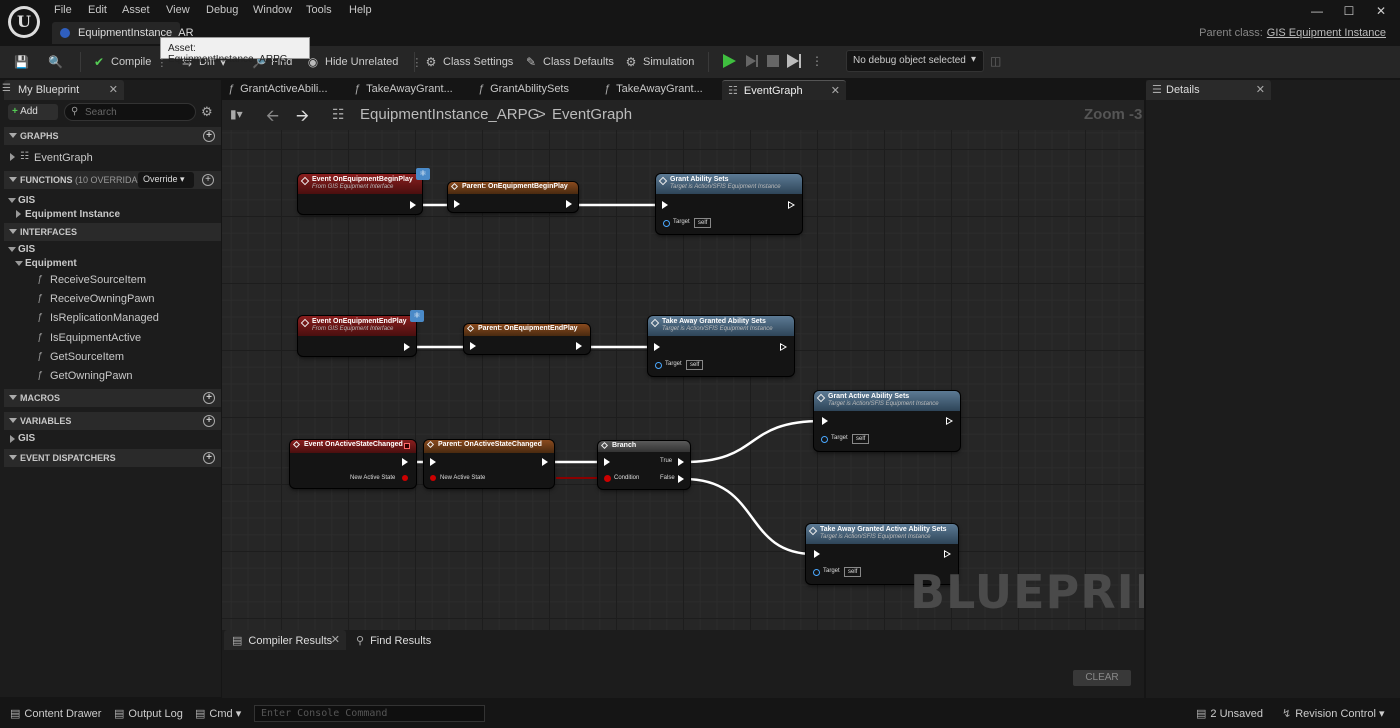 The width and height of the screenshot is (1400, 728). Describe the element at coordinates (218, 713) in the screenshot. I see `cmd-dropdown: ▤ Cmd ▾` at that location.